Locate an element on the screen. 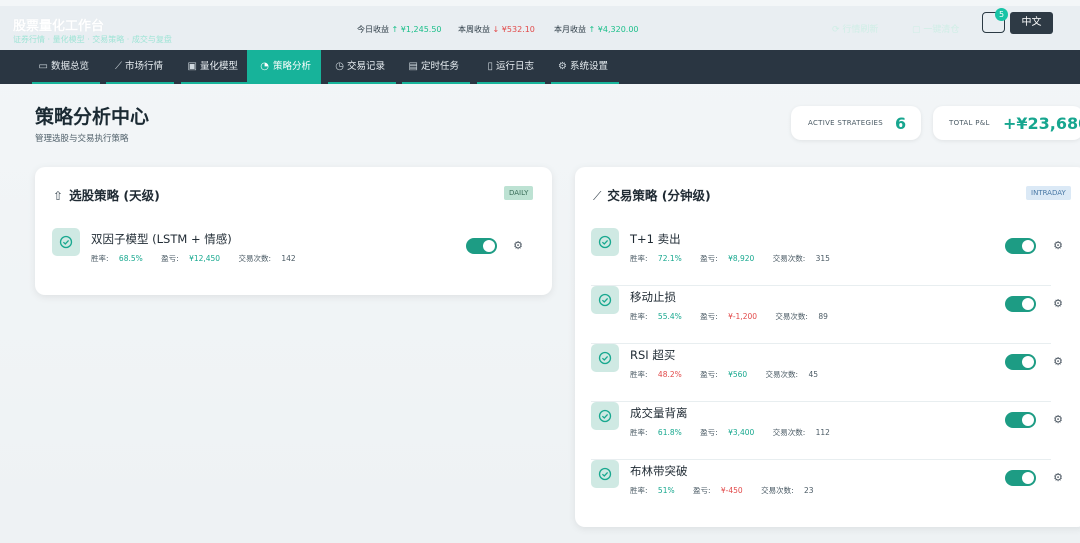 This screenshot has width=1080, height=543. list-item: 布林带突破 胜率: 51% 盈亏: ¥-450 交易次数: 23 ⚙ is located at coordinates (827, 489).